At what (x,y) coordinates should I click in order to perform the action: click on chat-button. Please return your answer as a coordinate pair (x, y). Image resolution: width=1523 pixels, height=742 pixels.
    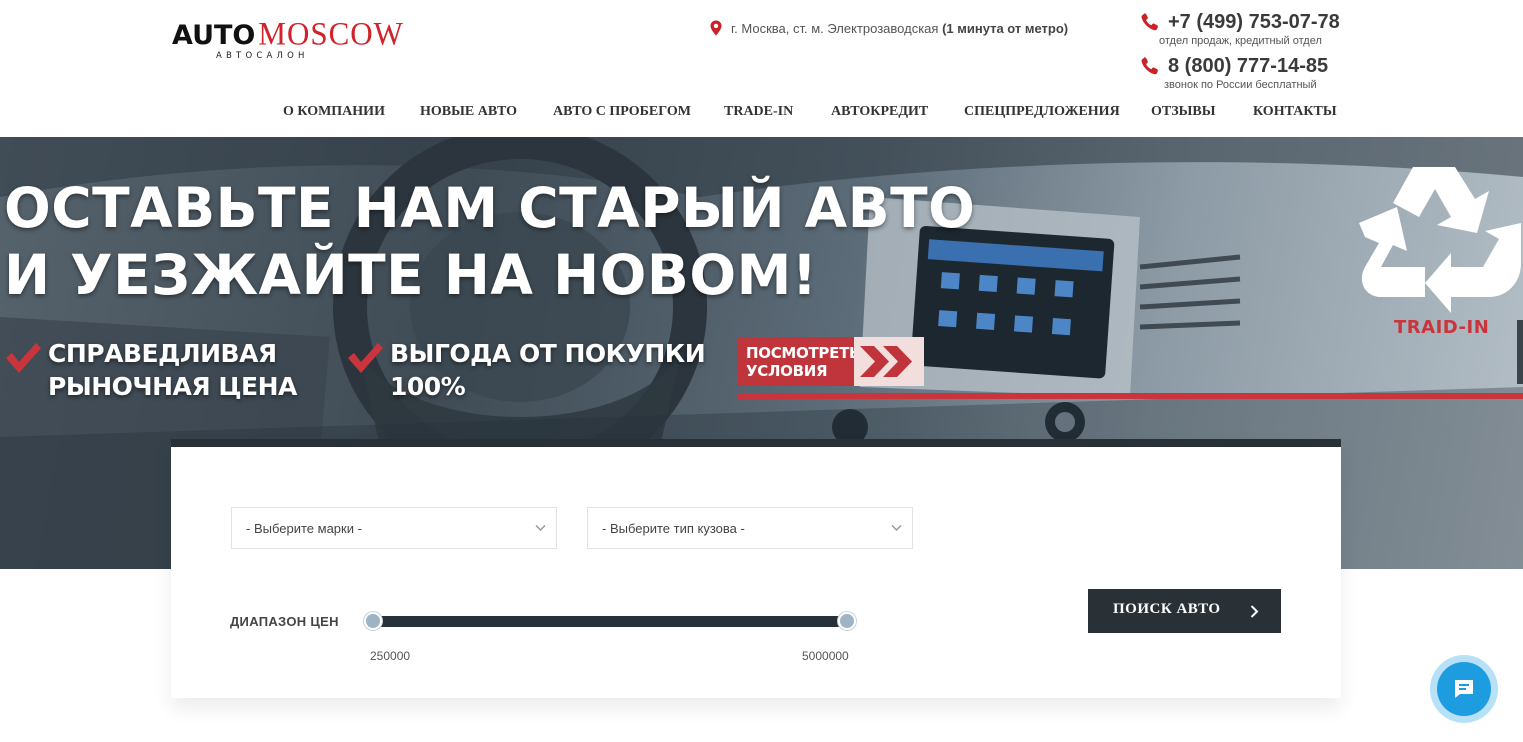
    Looking at the image, I should click on (1464, 689).